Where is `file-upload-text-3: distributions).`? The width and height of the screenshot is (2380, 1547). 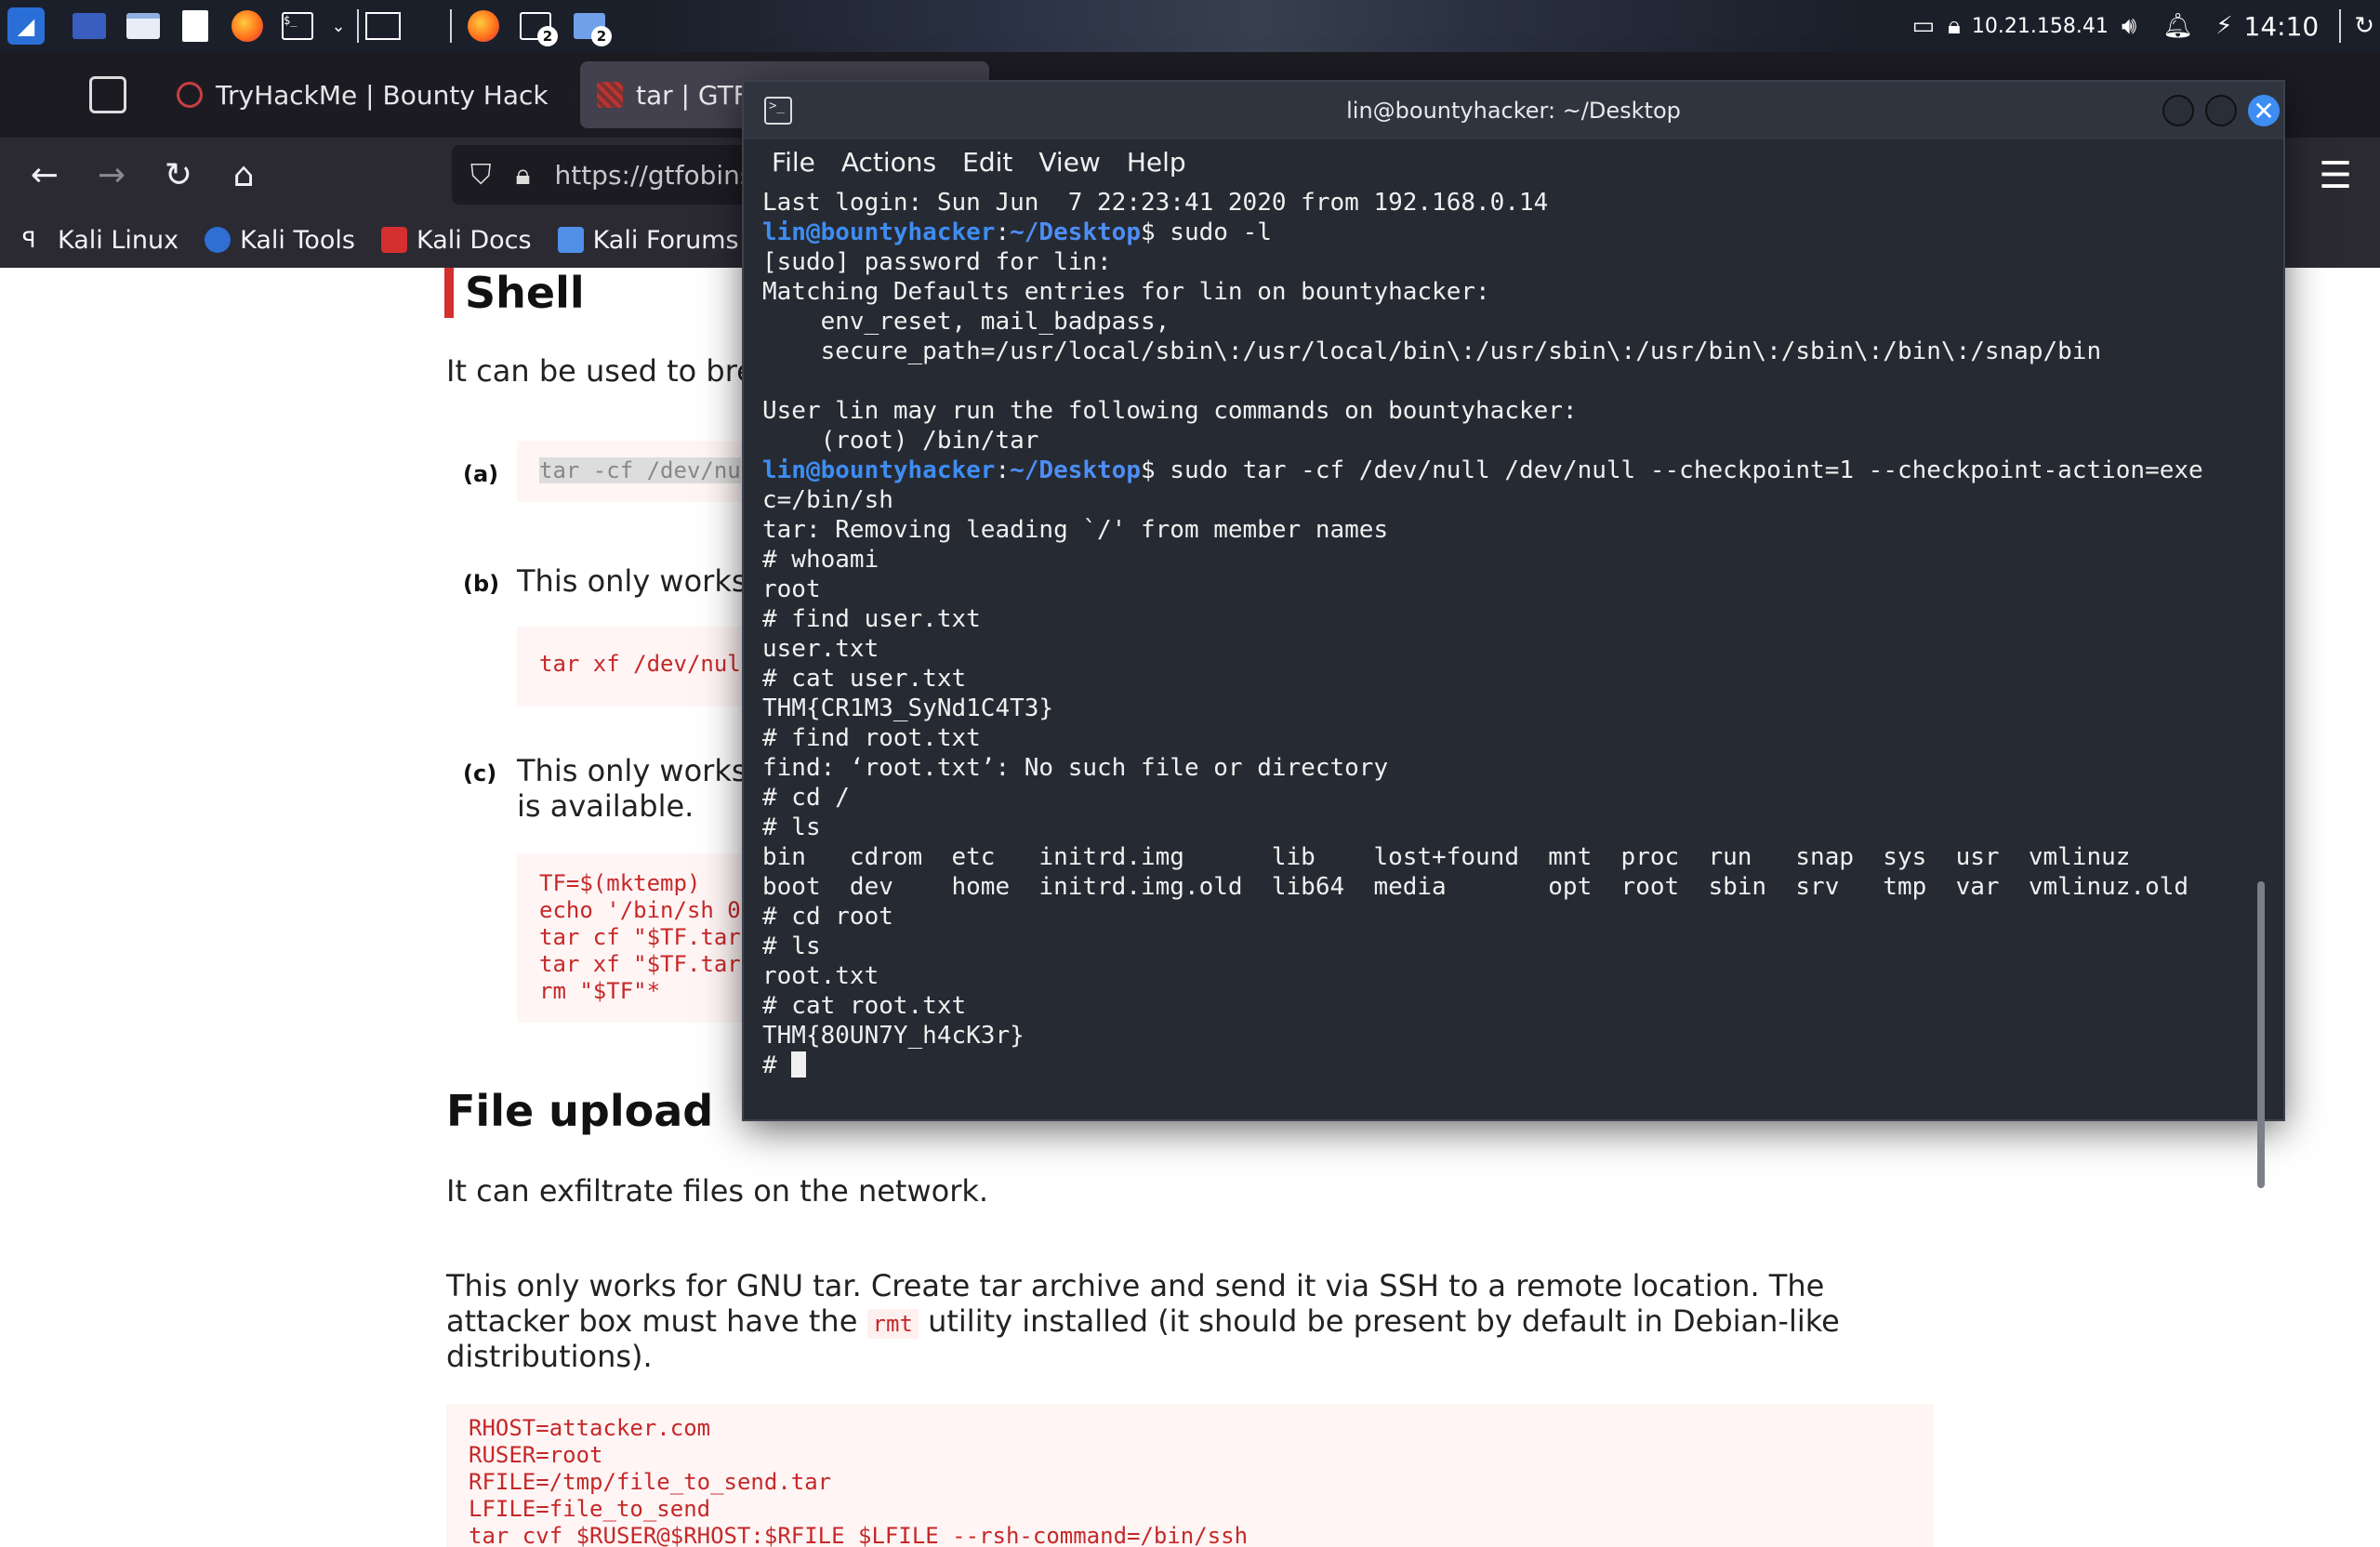 file-upload-text-3: distributions). is located at coordinates (549, 1356).